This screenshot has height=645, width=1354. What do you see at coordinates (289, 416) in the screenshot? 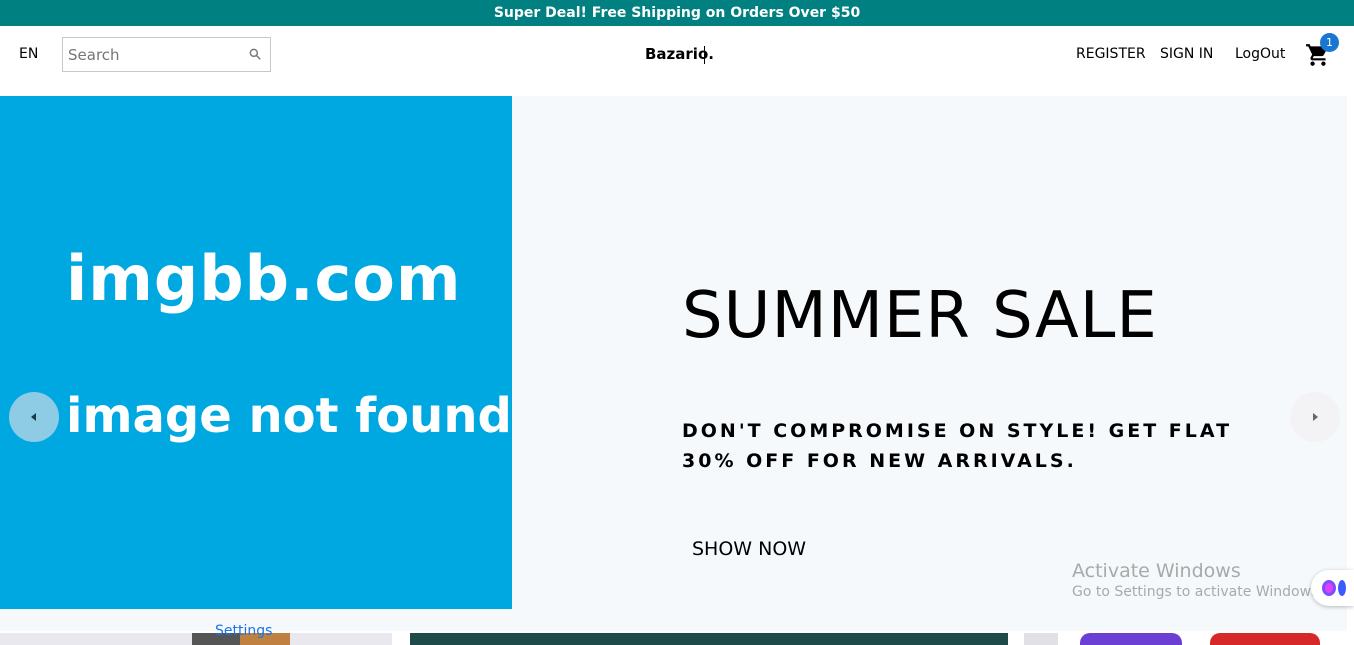
I see `image-placeholder-text-2: image not found` at bounding box center [289, 416].